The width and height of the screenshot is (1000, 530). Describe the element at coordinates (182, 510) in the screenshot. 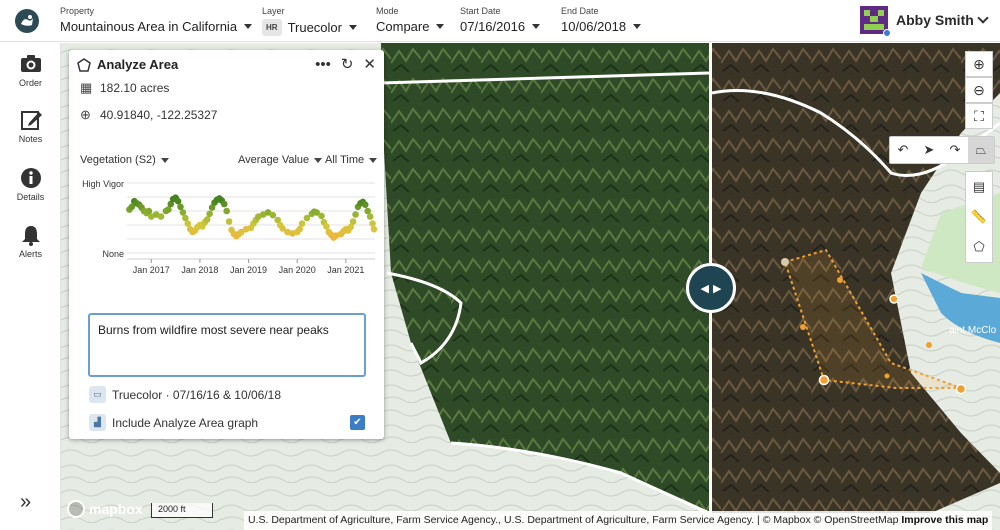

I see `scale-bar: 2000 ft` at that location.